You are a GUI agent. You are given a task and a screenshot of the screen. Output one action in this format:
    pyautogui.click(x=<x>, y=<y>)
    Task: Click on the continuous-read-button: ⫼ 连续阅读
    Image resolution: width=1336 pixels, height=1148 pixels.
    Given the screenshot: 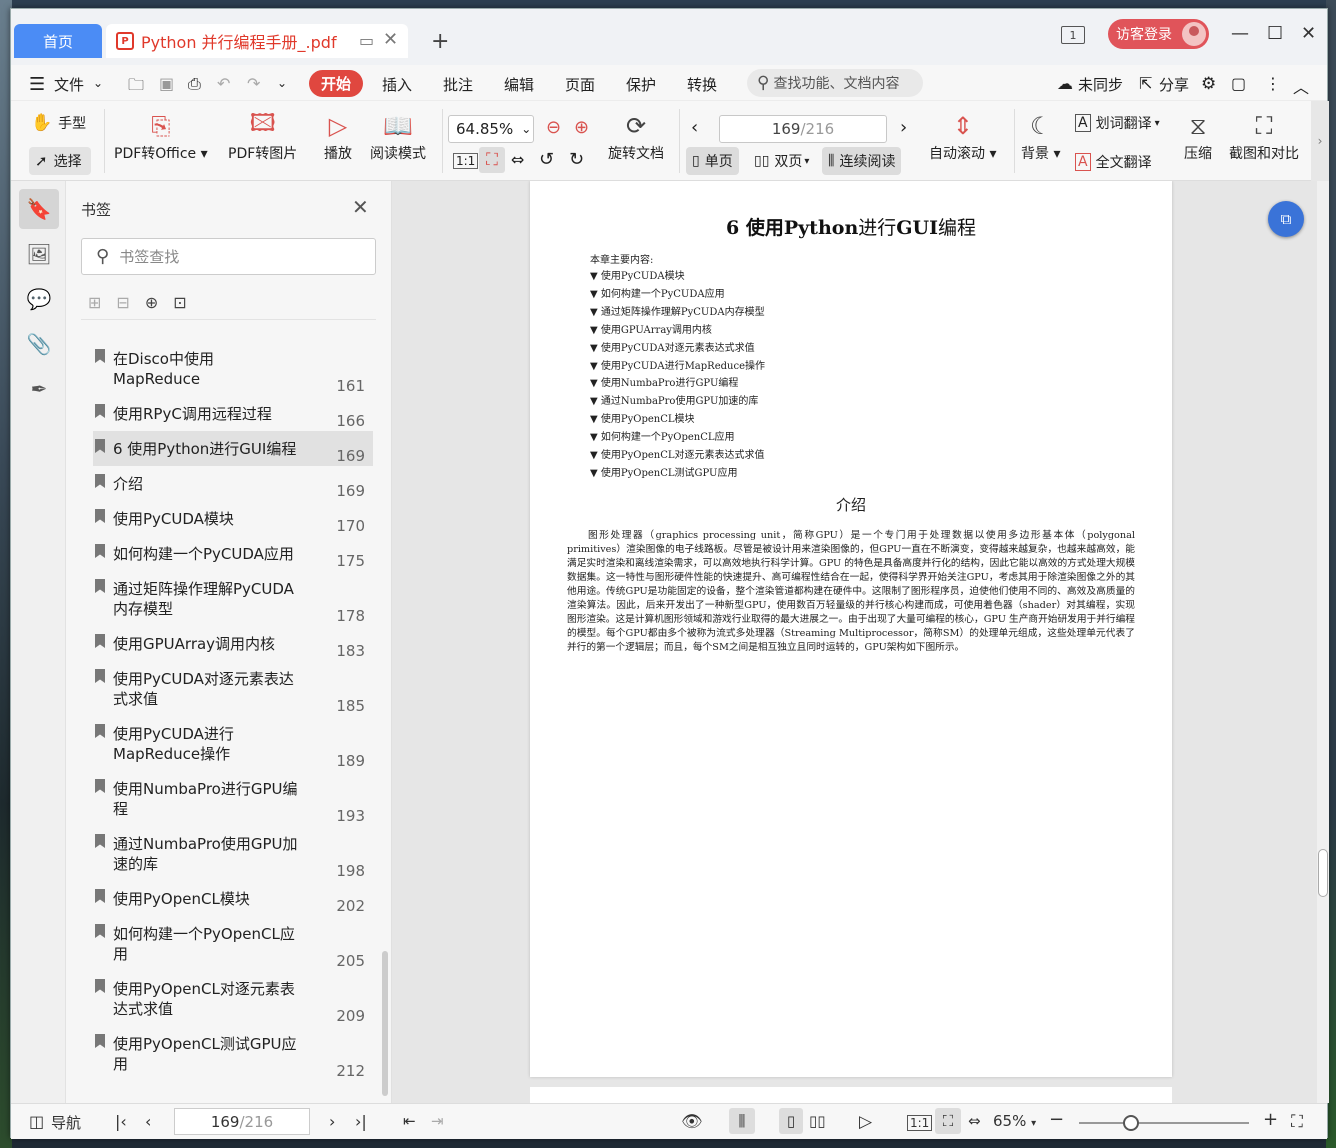 What is the action you would take?
    pyautogui.click(x=862, y=161)
    